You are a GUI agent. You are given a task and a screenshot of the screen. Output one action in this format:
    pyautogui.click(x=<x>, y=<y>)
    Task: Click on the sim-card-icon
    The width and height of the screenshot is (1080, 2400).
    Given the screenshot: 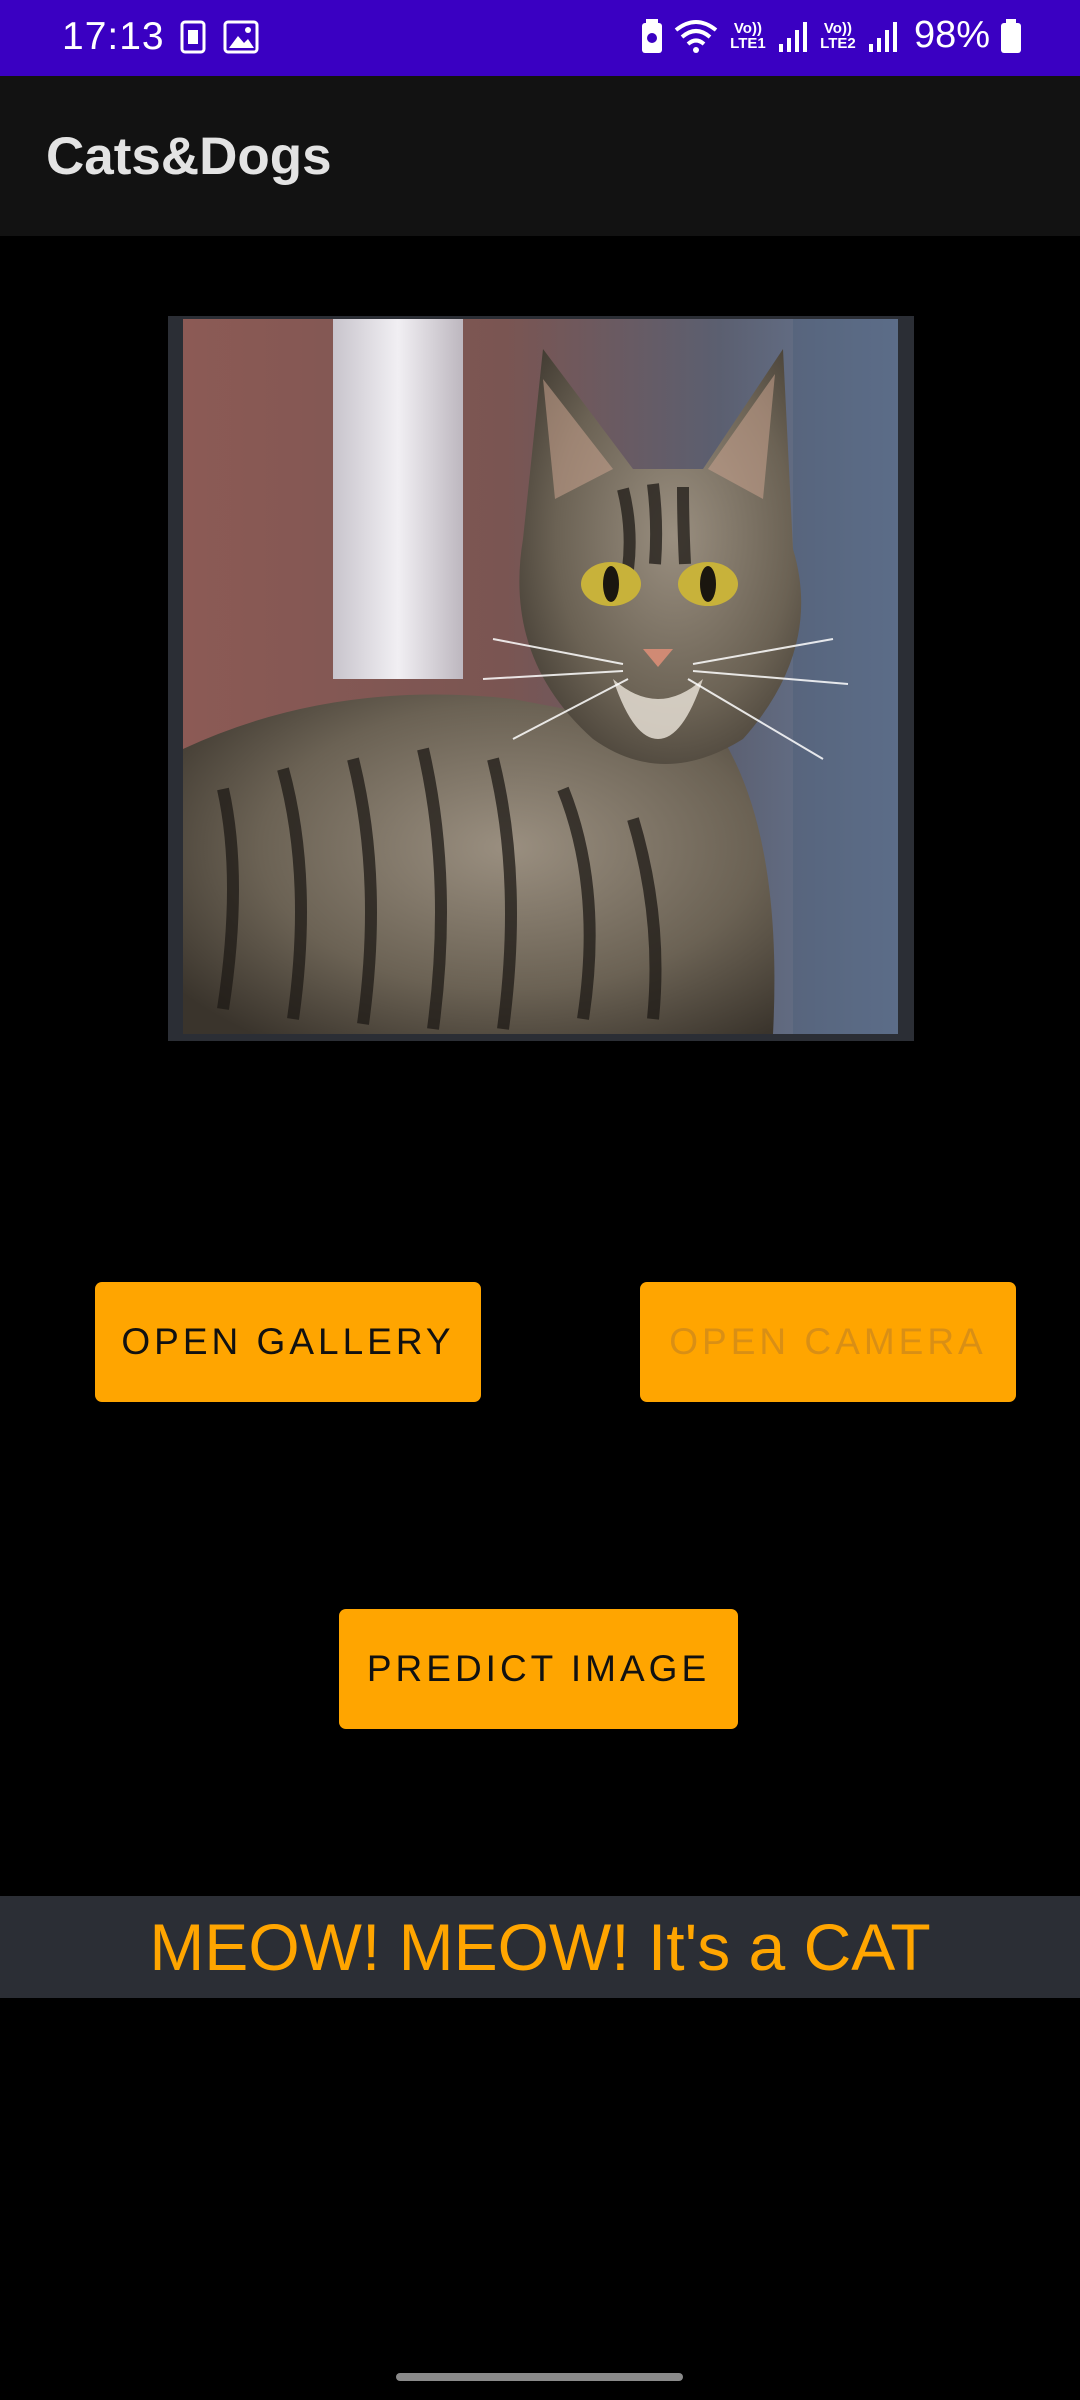 What is the action you would take?
    pyautogui.click(x=193, y=37)
    